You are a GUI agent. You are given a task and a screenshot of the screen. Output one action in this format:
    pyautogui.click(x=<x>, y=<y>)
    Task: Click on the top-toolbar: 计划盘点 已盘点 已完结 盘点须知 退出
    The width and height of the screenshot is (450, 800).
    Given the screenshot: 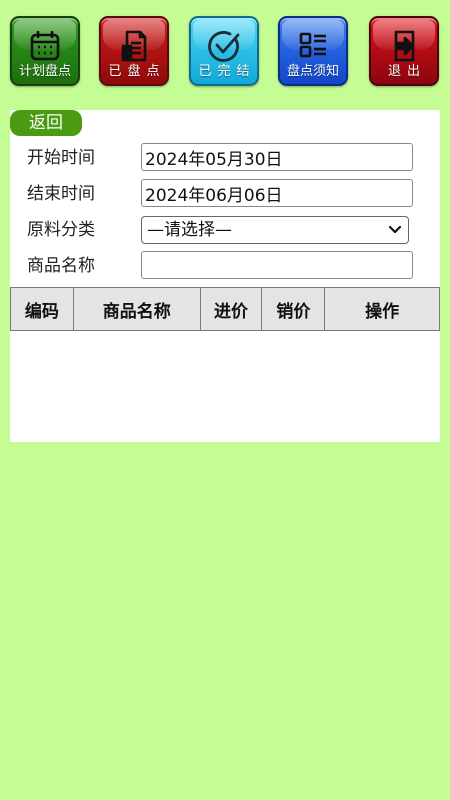 What is the action you would take?
    pyautogui.click(x=225, y=48)
    